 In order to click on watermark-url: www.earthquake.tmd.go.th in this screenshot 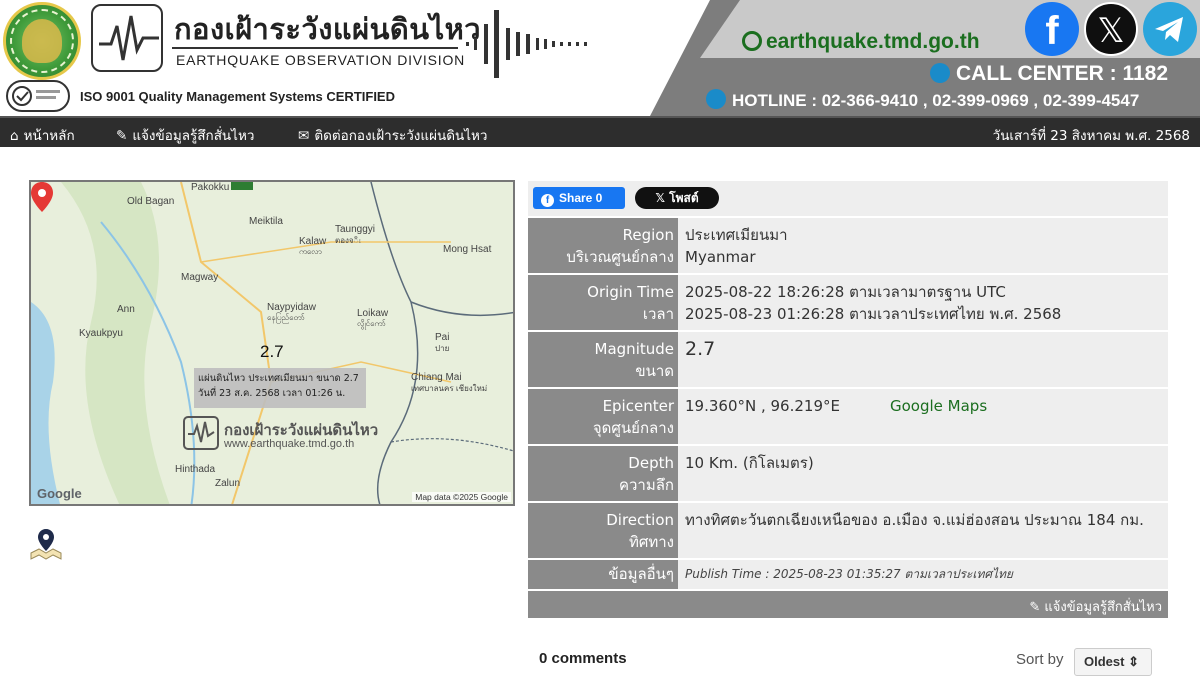, I will do `click(289, 444)`.